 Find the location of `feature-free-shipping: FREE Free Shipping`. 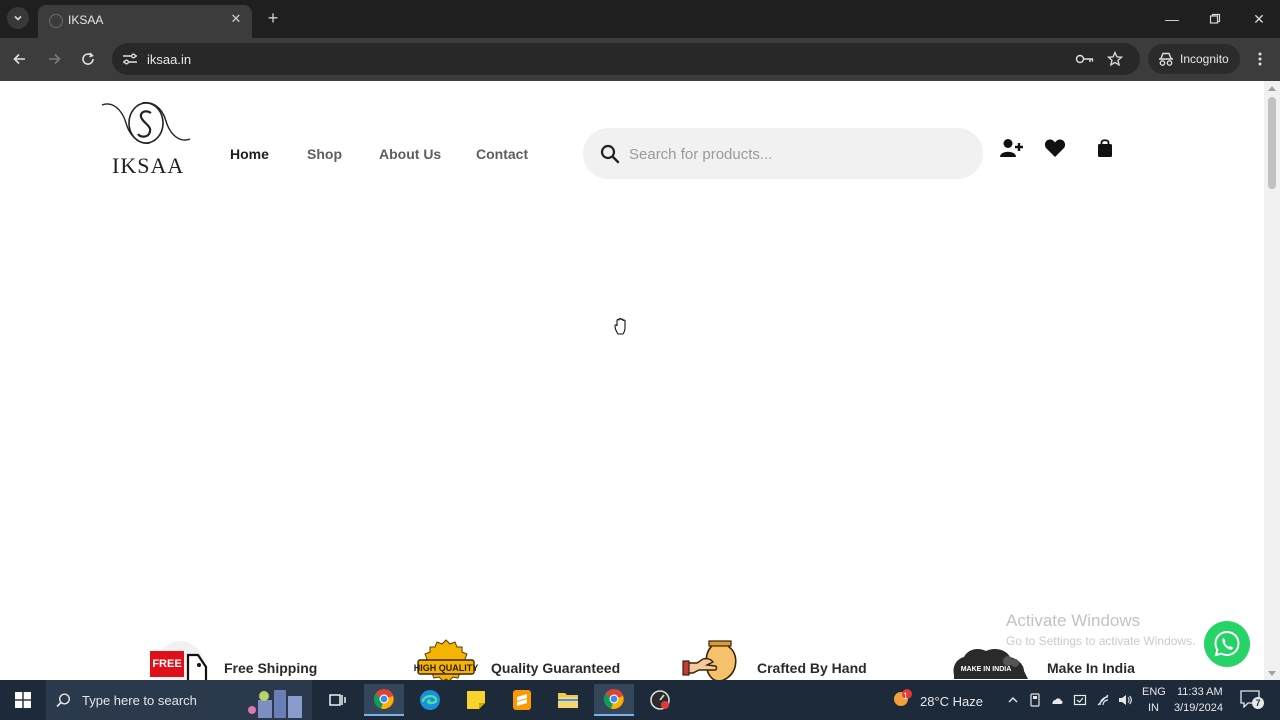

feature-free-shipping: FREE Free Shipping is located at coordinates (248, 659).